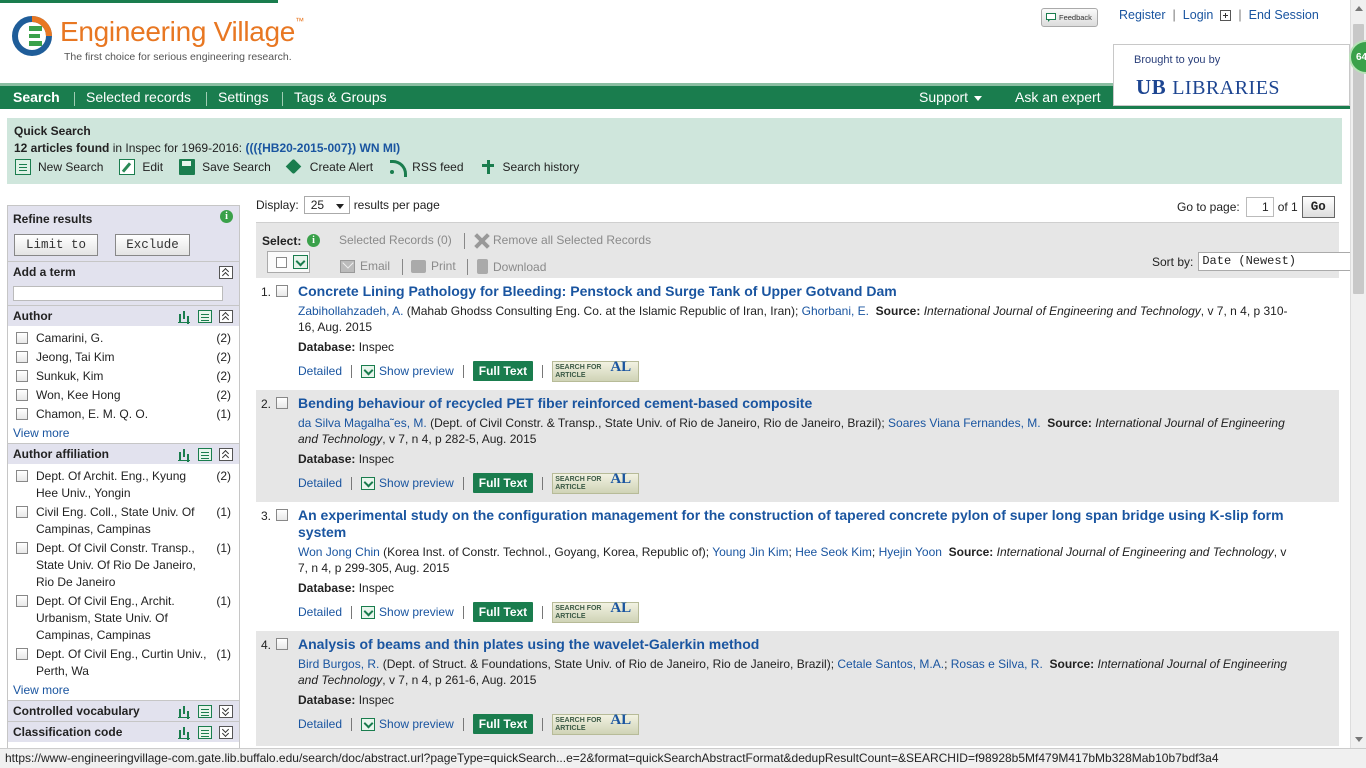 This screenshot has width=1366, height=768. I want to click on nav-settings: Settings, so click(243, 97).